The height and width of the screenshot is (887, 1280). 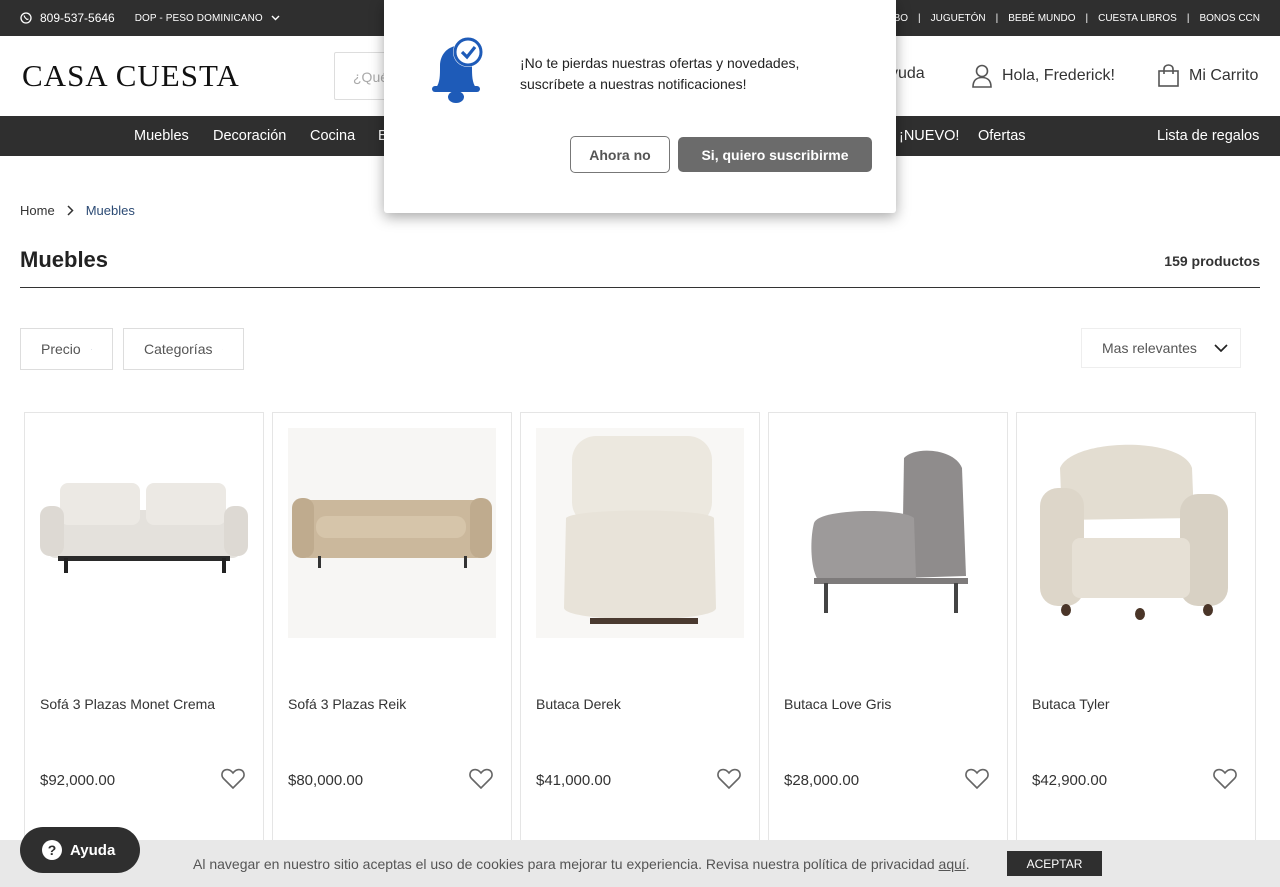 I want to click on divider, so click(x=640, y=287).